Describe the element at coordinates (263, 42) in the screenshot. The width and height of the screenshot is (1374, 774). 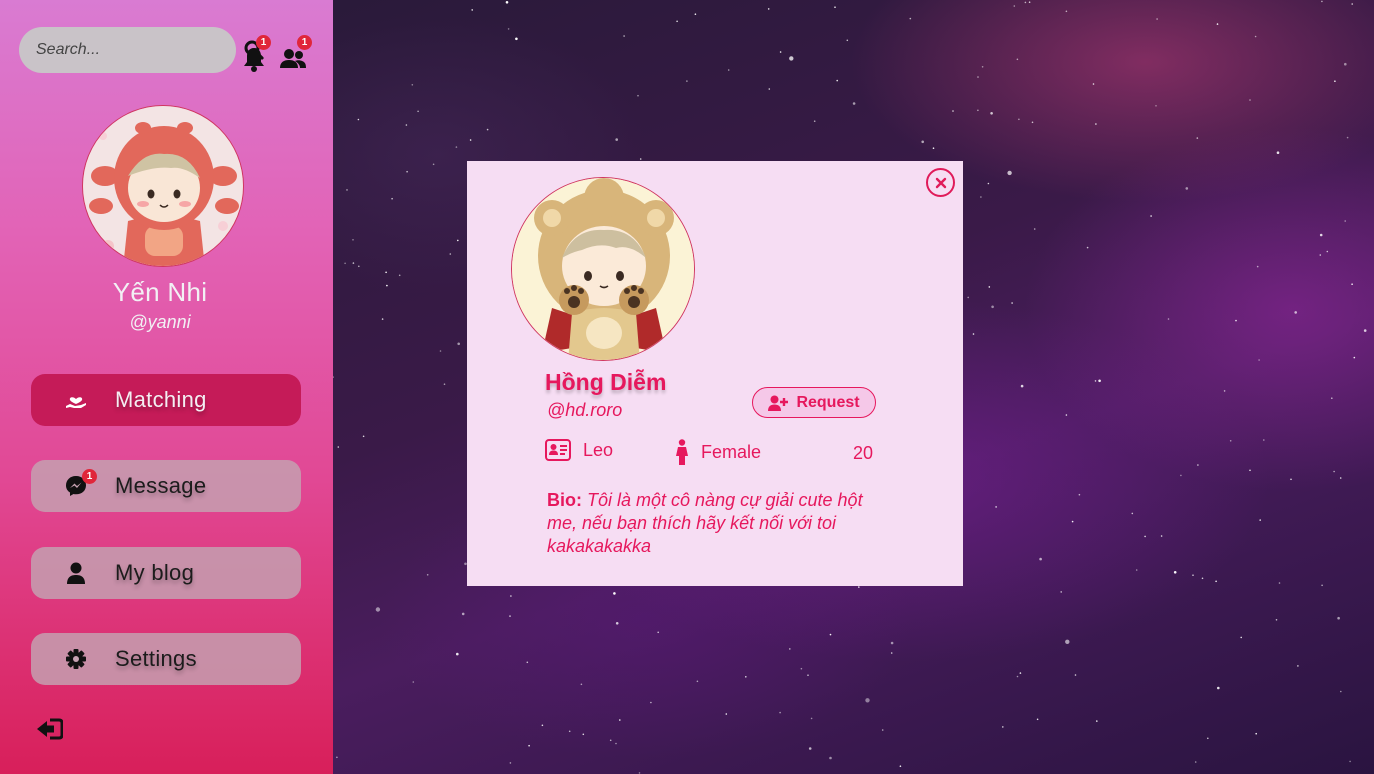
I see `notification-badge: 1` at that location.